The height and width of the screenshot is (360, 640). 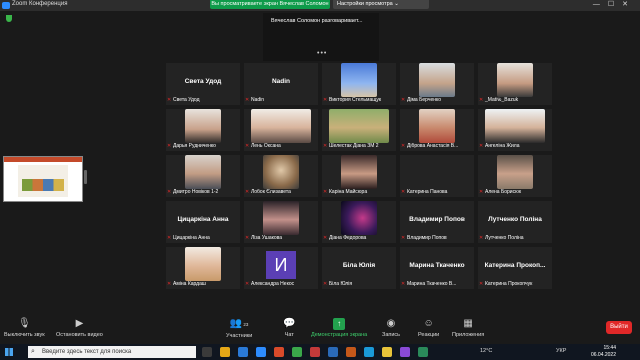 What do you see at coordinates (468, 328) in the screenshot?
I see `apps-button: ▦ Приложения` at bounding box center [468, 328].